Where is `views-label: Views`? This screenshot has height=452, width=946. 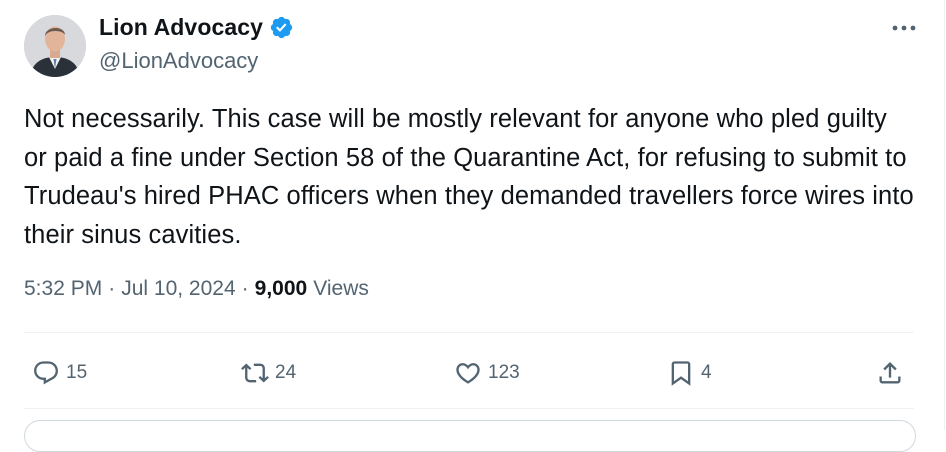 views-label: Views is located at coordinates (341, 288).